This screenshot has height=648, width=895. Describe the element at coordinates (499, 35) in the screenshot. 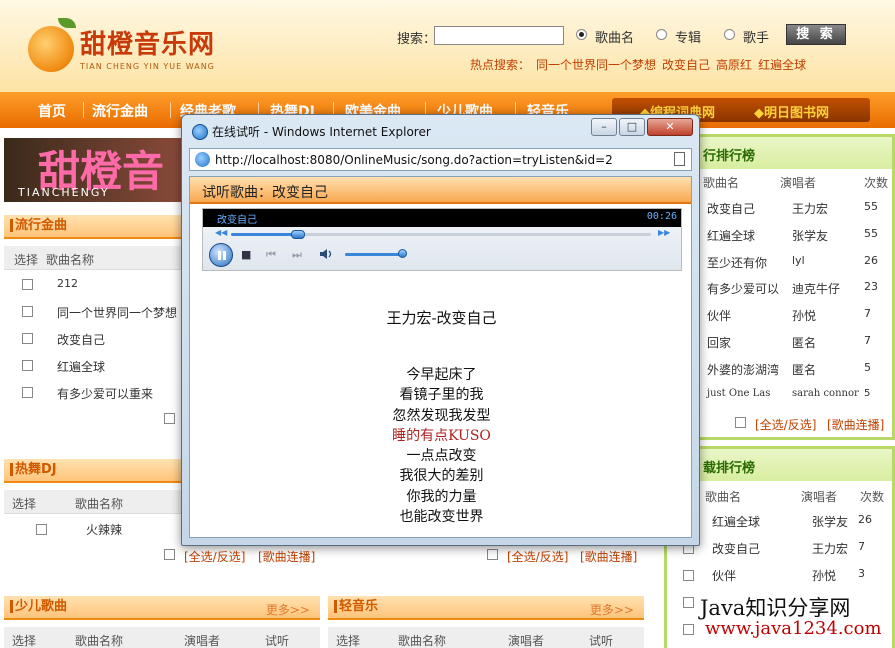

I see `search-input` at that location.